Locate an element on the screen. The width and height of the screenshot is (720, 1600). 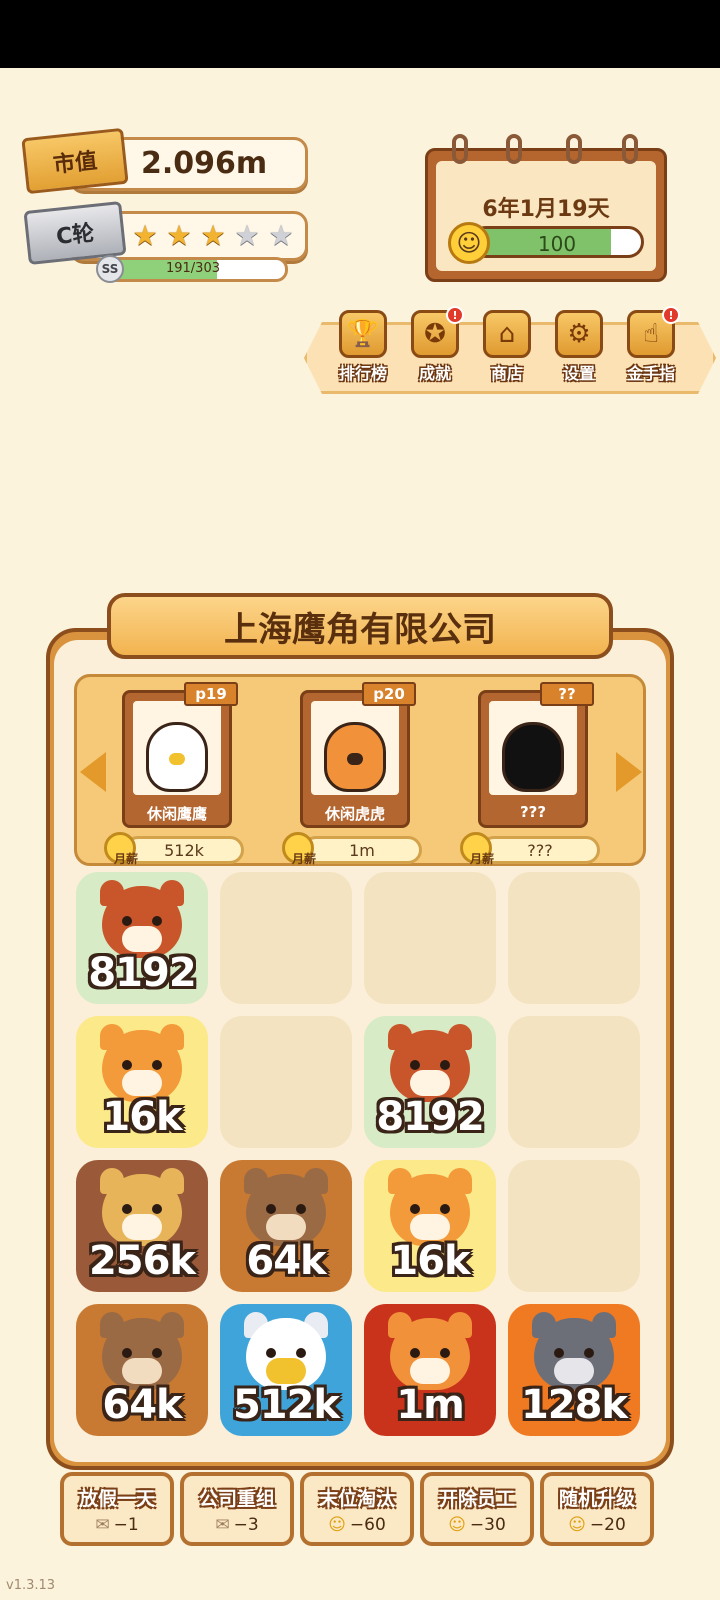
tile-value: 64k is located at coordinates (142, 1405).